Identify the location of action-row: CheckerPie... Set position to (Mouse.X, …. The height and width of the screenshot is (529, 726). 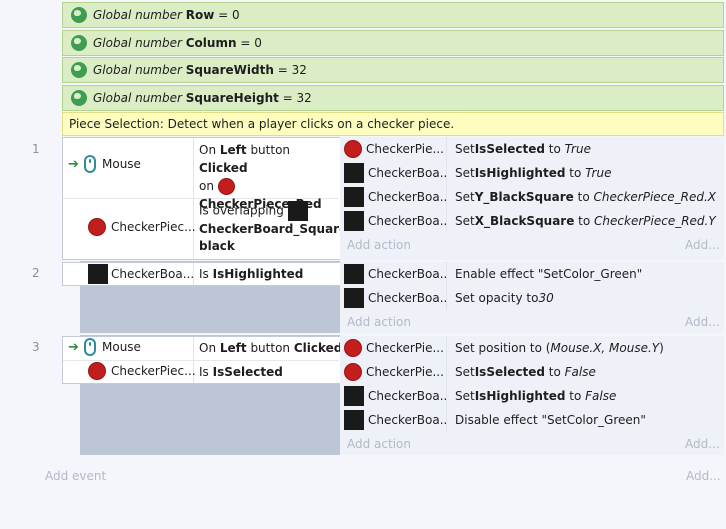
(532, 348).